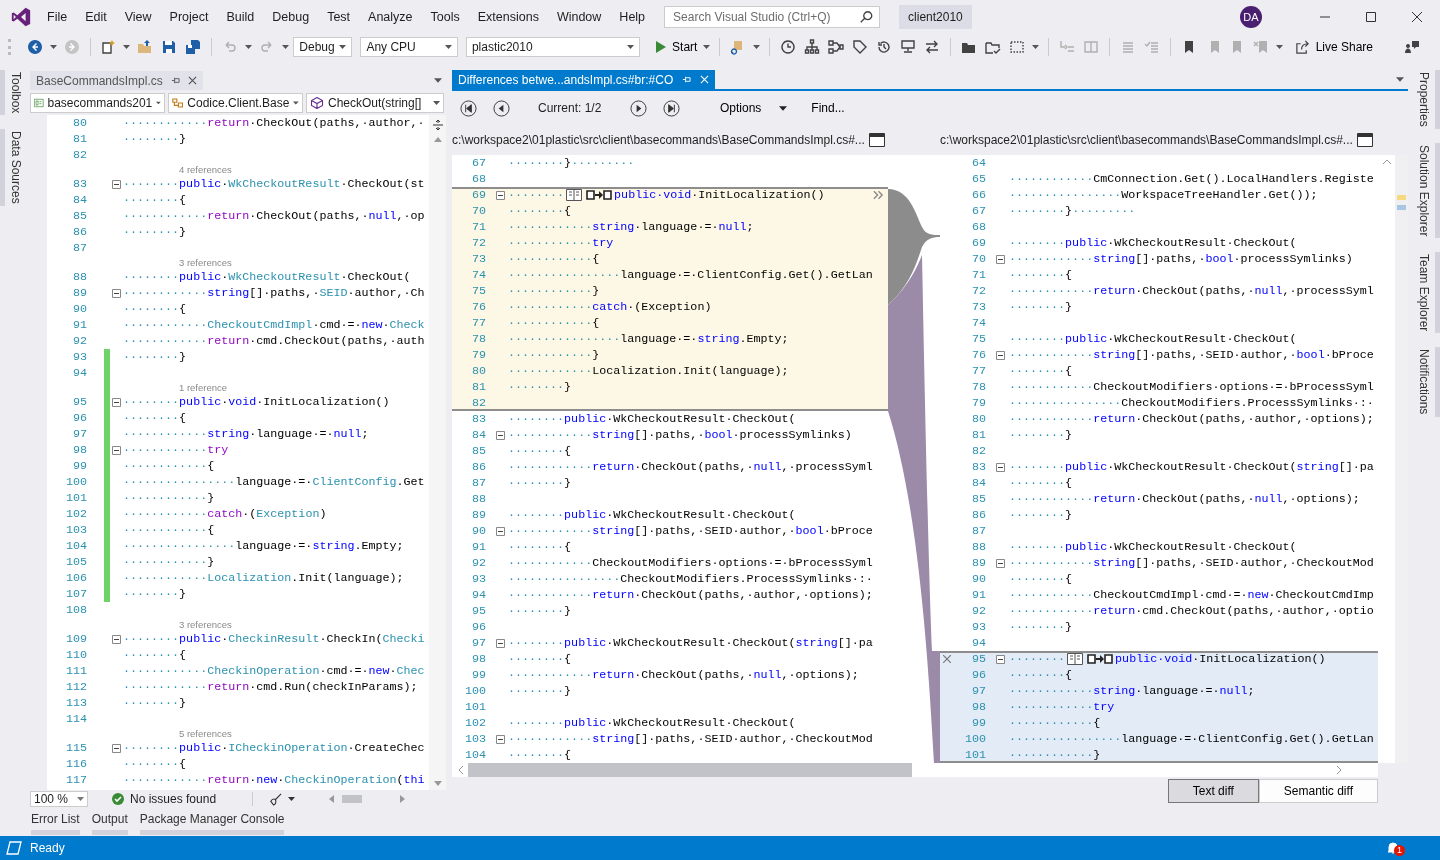 The width and height of the screenshot is (1440, 860). What do you see at coordinates (175, 387) in the screenshot?
I see `reference-count: 1 reference` at bounding box center [175, 387].